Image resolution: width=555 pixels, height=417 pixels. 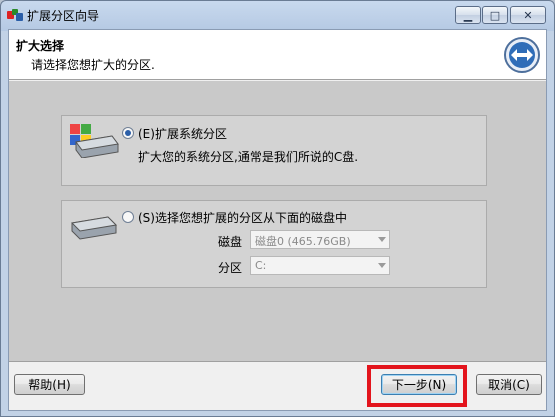 I want to click on system-disk-icon, so click(x=94, y=141).